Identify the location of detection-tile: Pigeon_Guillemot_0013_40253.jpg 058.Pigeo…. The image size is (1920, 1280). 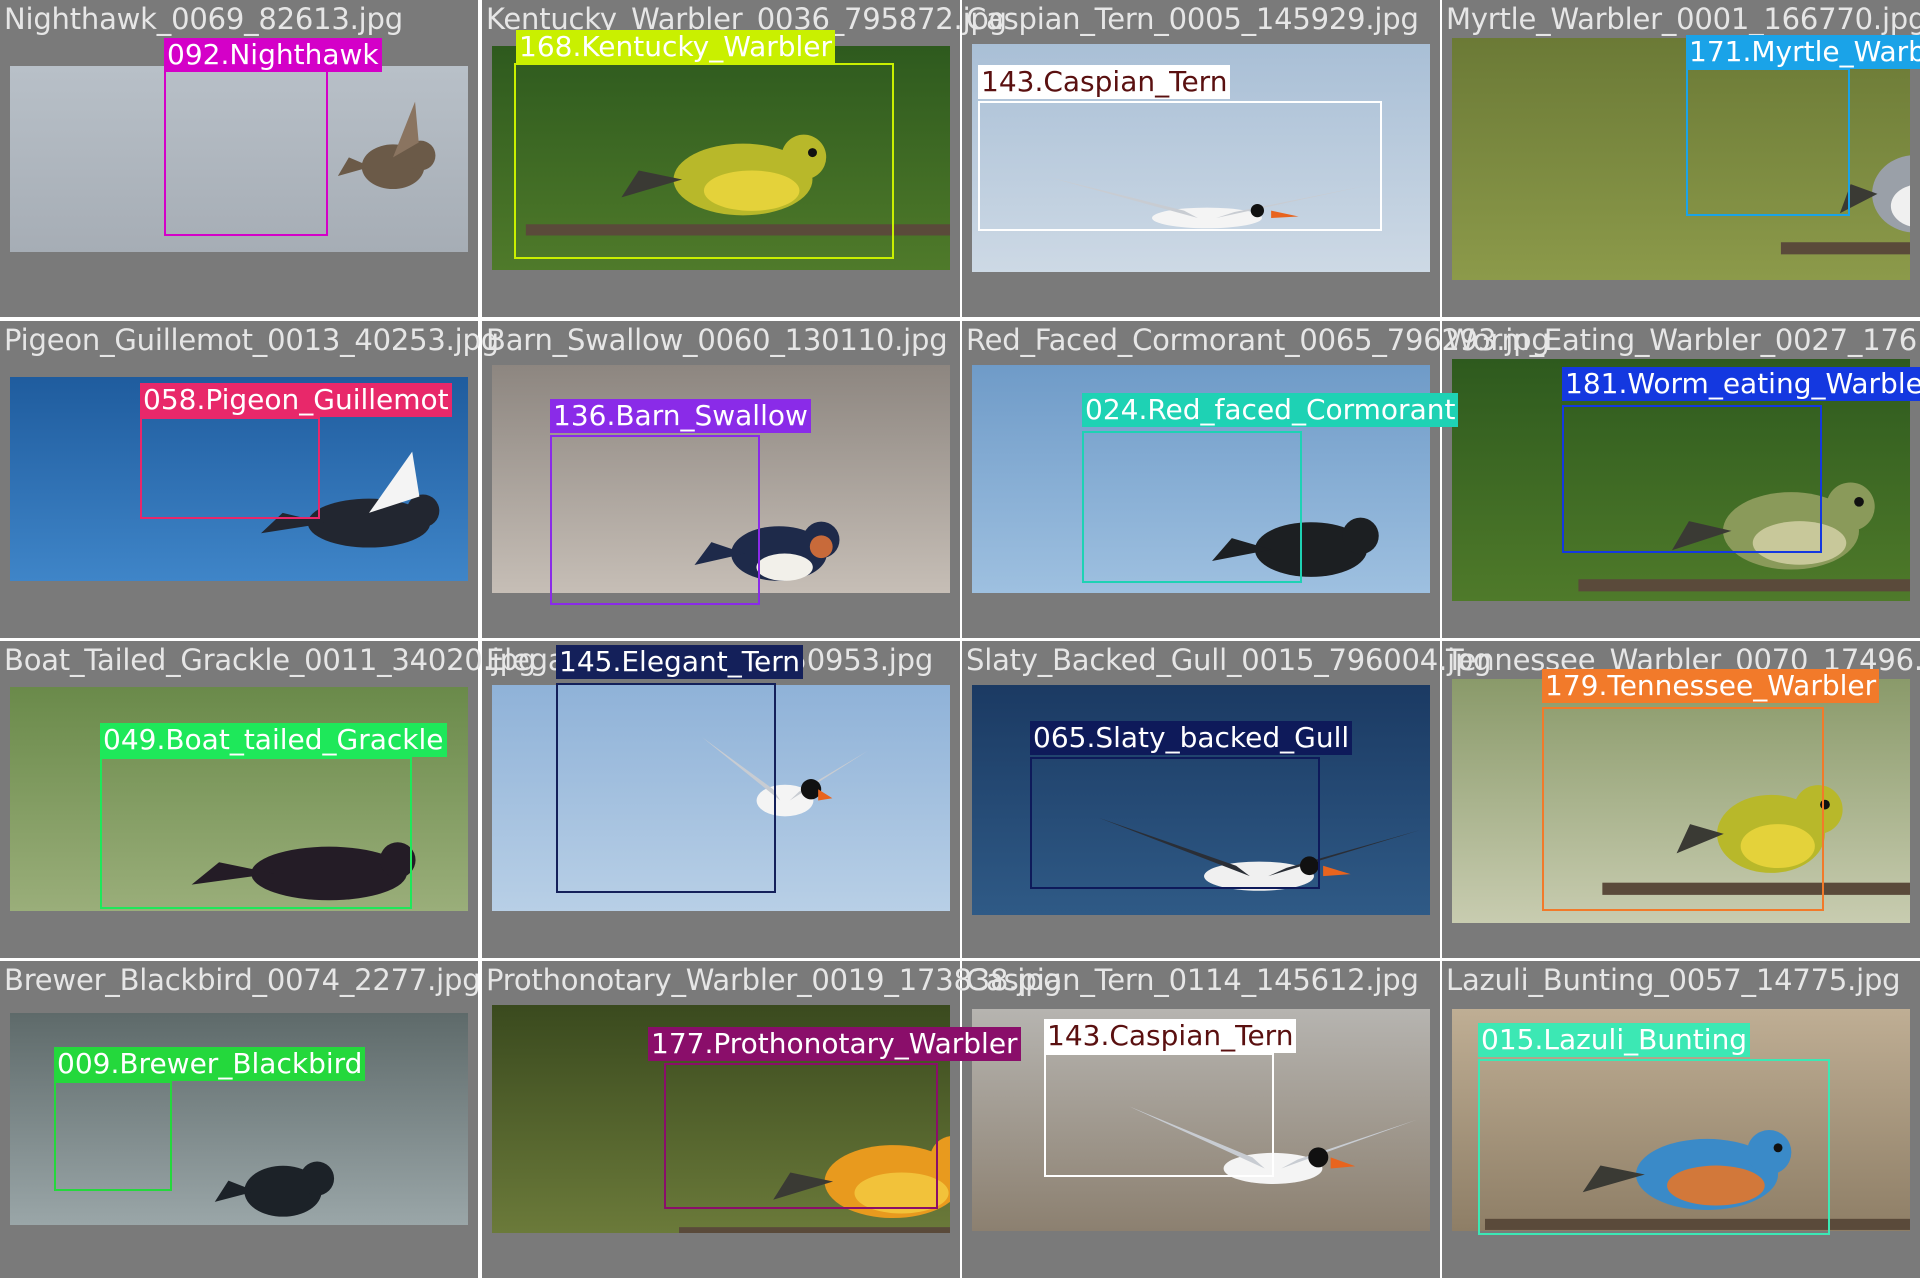
(249, 479).